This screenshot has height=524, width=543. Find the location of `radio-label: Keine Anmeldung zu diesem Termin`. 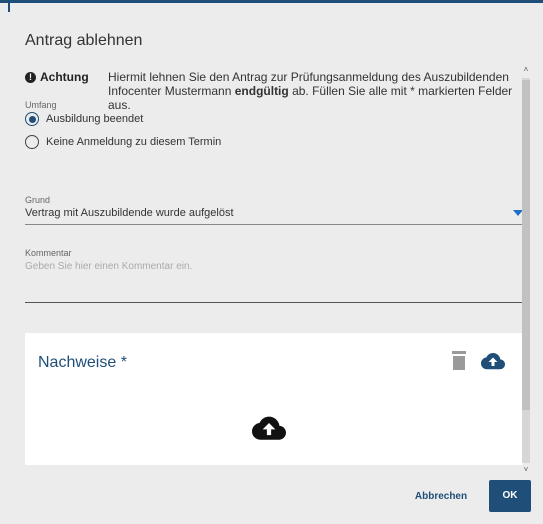

radio-label: Keine Anmeldung zu diesem Termin is located at coordinates (134, 142).